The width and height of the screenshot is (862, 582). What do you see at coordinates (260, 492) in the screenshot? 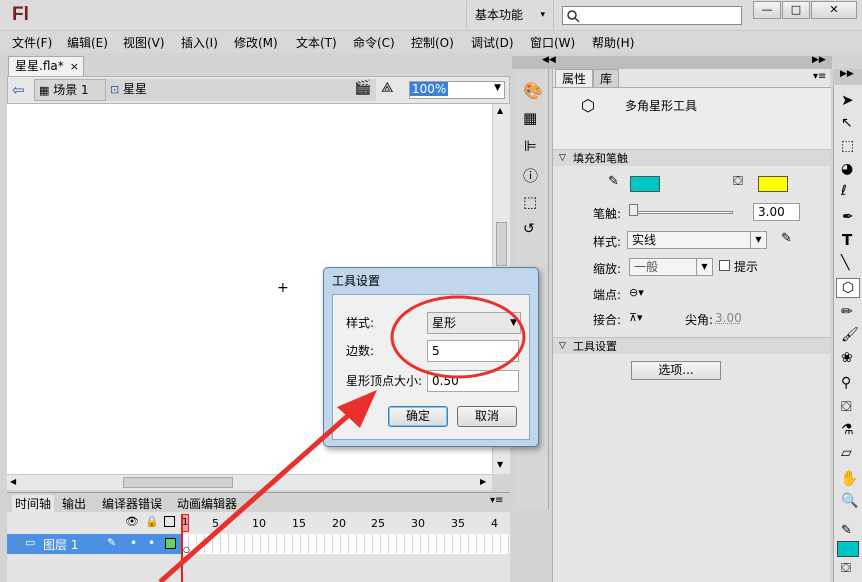
I see `annotation-arrow-shaft` at bounding box center [260, 492].